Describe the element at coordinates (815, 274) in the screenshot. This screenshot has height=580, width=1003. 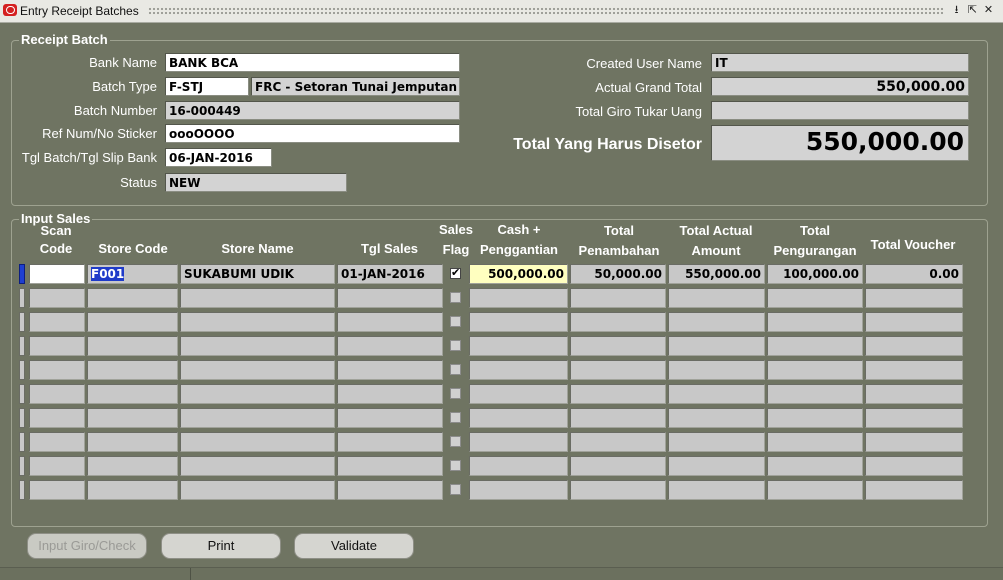
I see `total-pengurangan-cell: 100,000.00` at that location.